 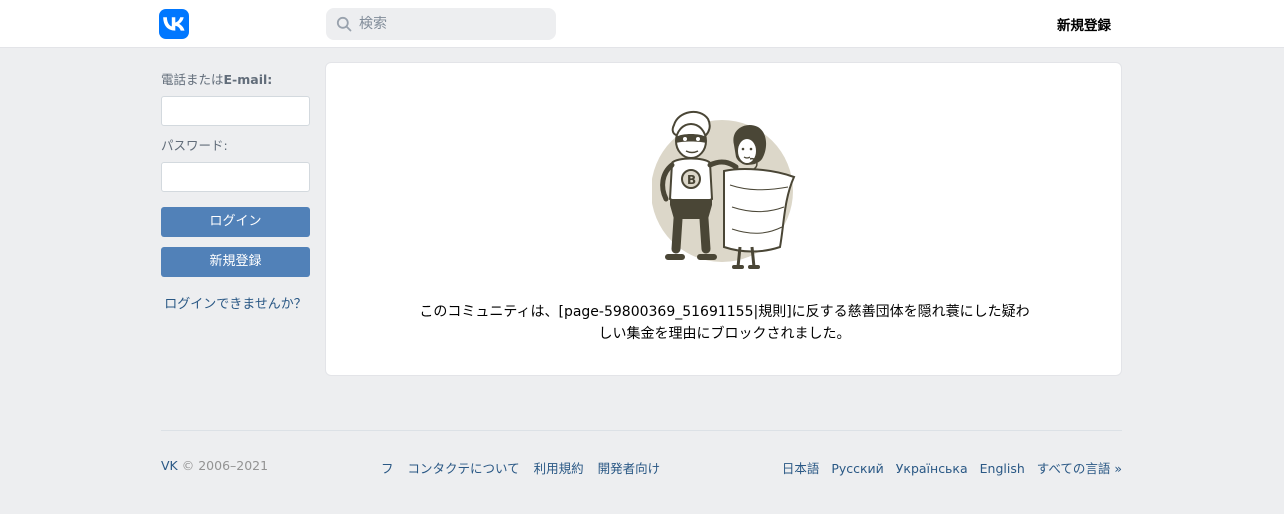 What do you see at coordinates (641, 430) in the screenshot?
I see `footer-divider` at bounding box center [641, 430].